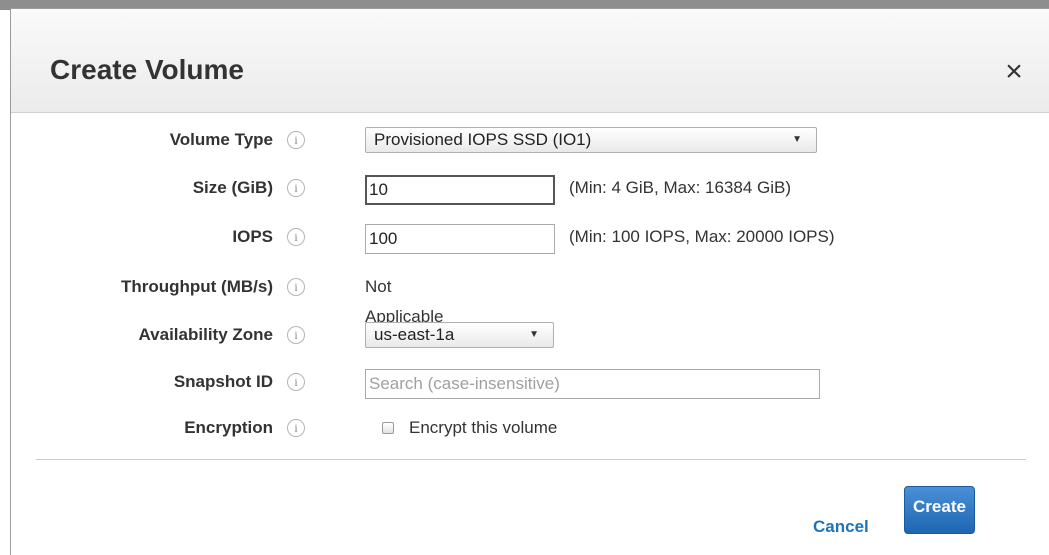 The height and width of the screenshot is (555, 1049). I want to click on encryption-row: Encryption i Encrypt this volume, so click(530, 428).